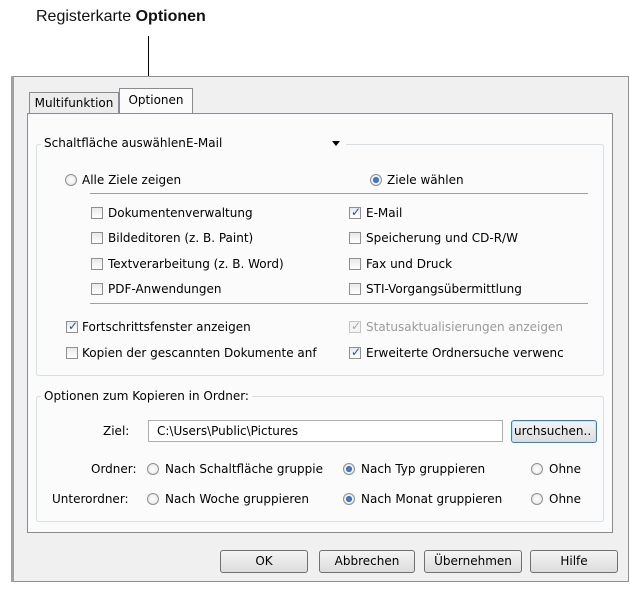 The height and width of the screenshot is (590, 630). What do you see at coordinates (384, 213) in the screenshot?
I see `label-email: E-Mail` at bounding box center [384, 213].